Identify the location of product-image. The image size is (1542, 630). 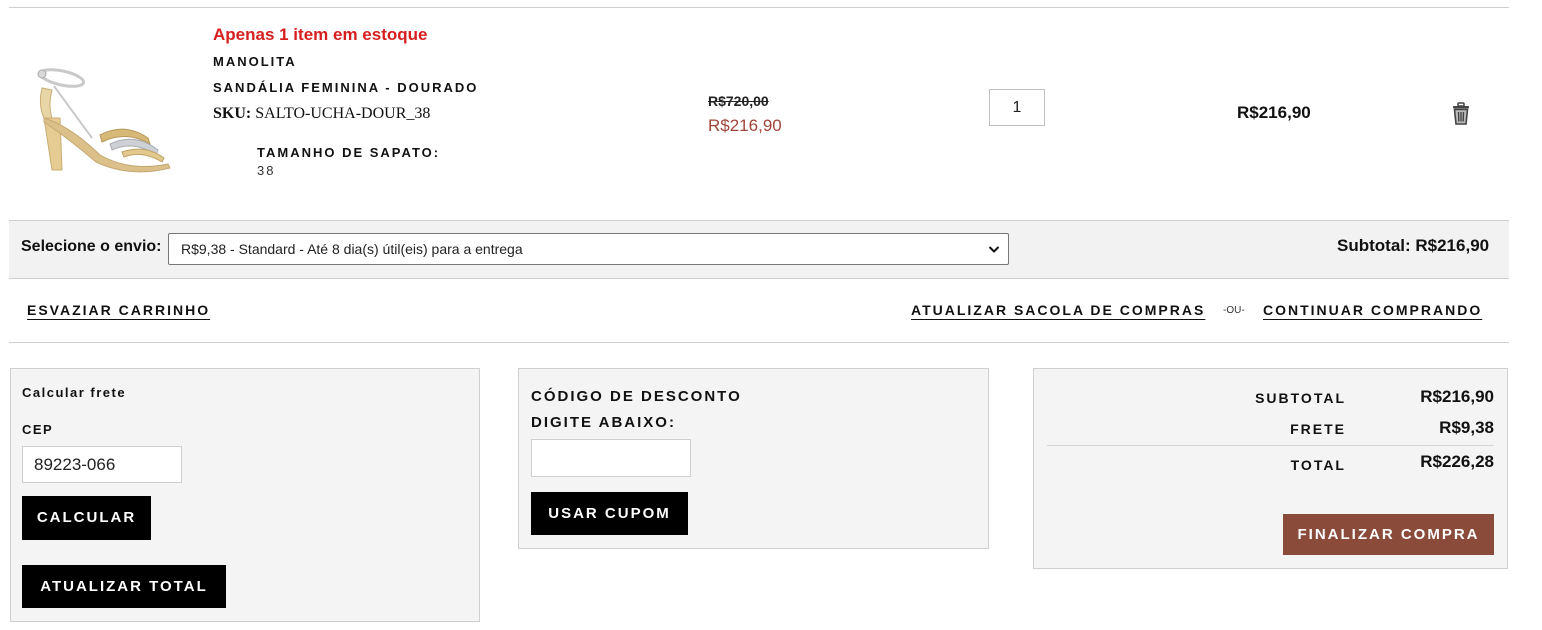
(105, 120).